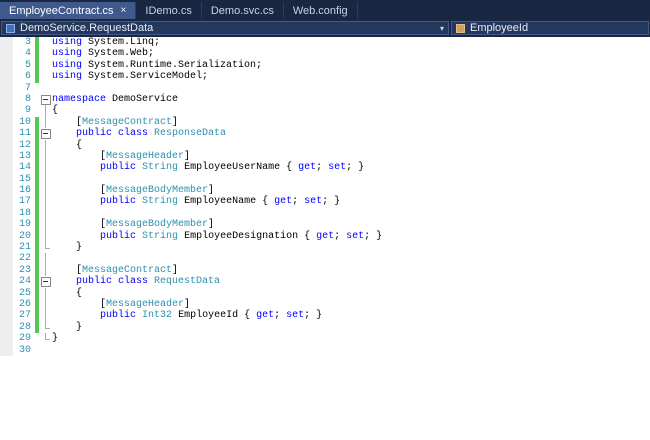 The width and height of the screenshot is (650, 440). What do you see at coordinates (87, 28) in the screenshot?
I see `type-dropdown-value: DemoService.RequestData` at bounding box center [87, 28].